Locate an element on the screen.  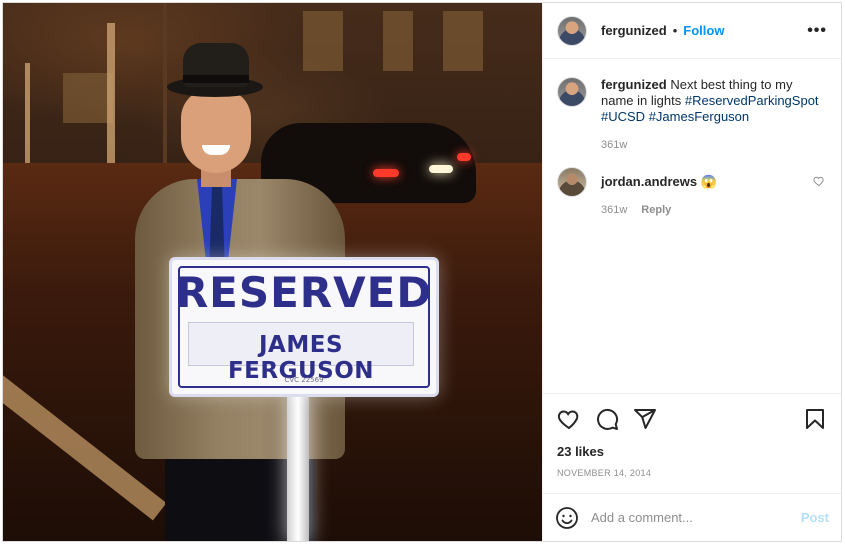
sign-code-text: CVC 22569 is located at coordinates (304, 380).